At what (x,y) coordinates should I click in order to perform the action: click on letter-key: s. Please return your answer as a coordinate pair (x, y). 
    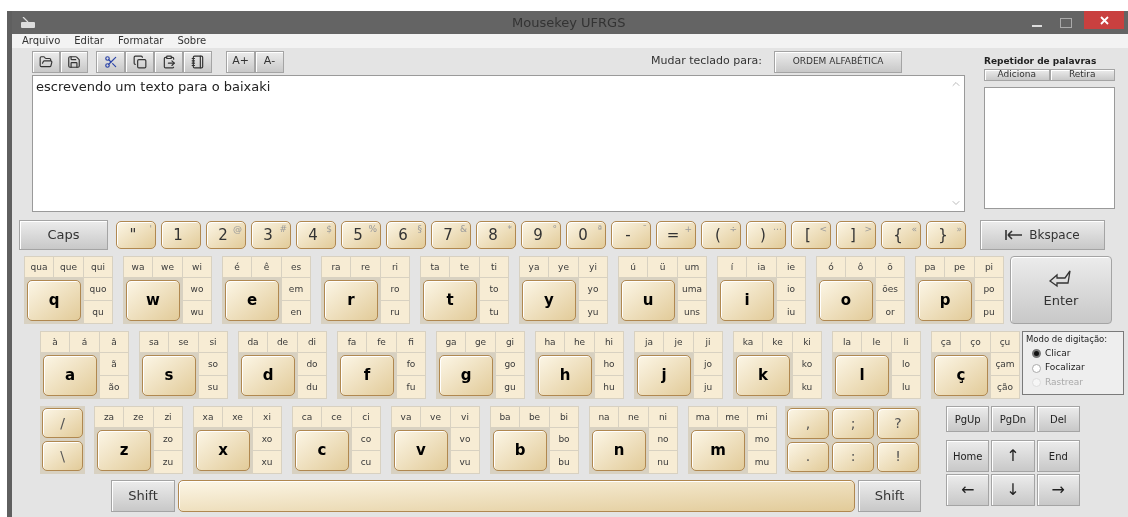
    Looking at the image, I should click on (169, 375).